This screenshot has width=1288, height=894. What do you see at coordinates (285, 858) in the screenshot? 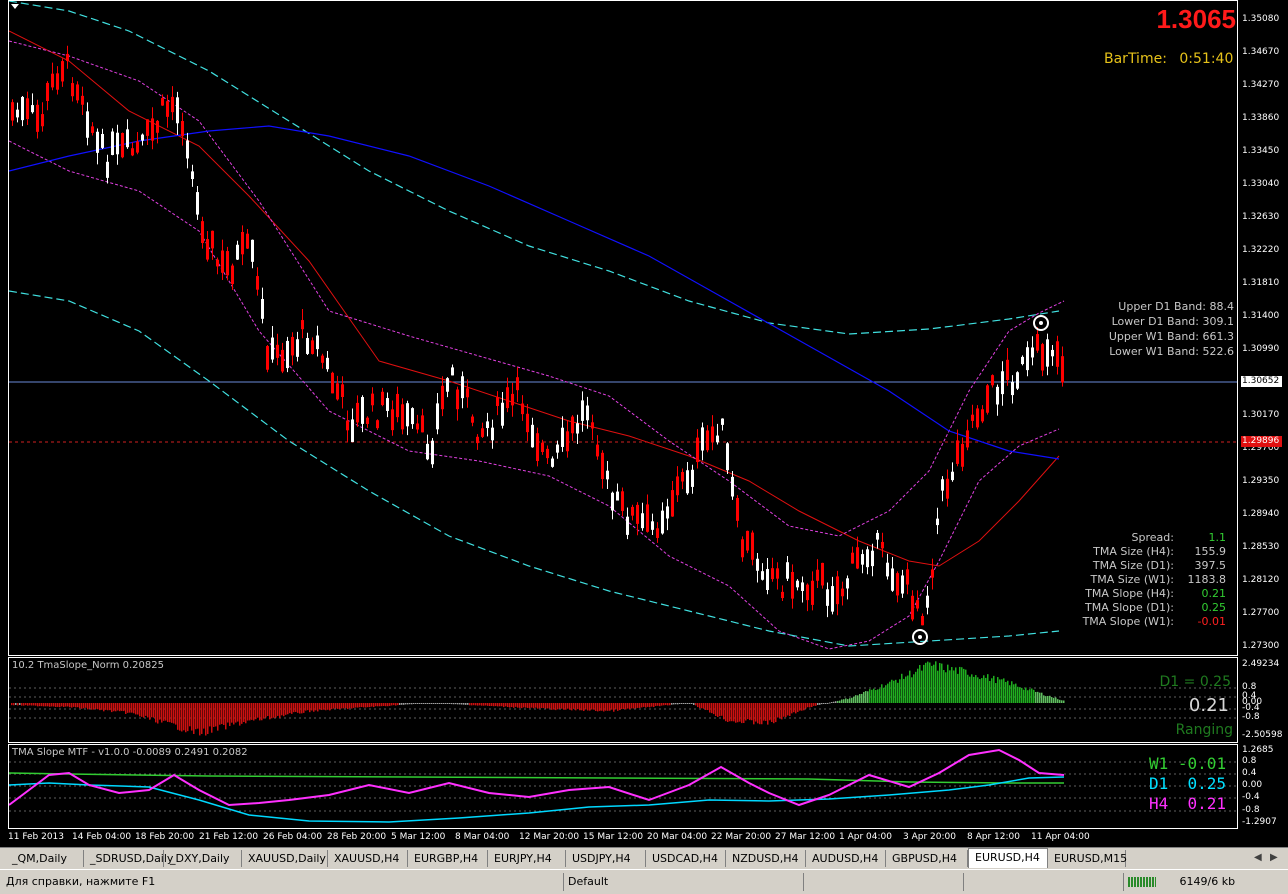
I see `chart-tab: XAUUSD,Daily` at bounding box center [285, 858].